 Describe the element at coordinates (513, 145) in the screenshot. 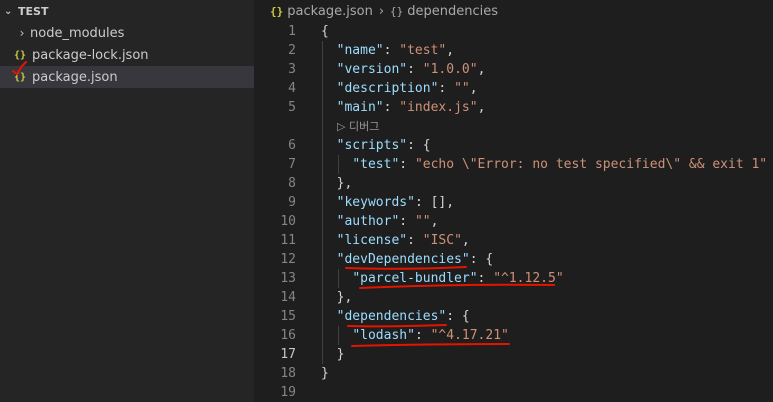

I see `code-line: 6 "scripts": {` at that location.